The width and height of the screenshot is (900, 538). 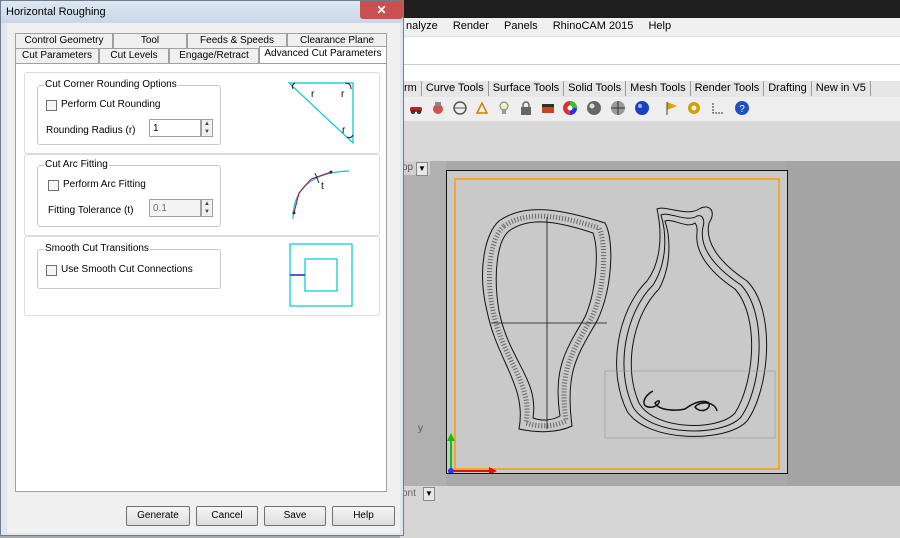 What do you see at coordinates (438, 108) in the screenshot?
I see `render-object-icon` at bounding box center [438, 108].